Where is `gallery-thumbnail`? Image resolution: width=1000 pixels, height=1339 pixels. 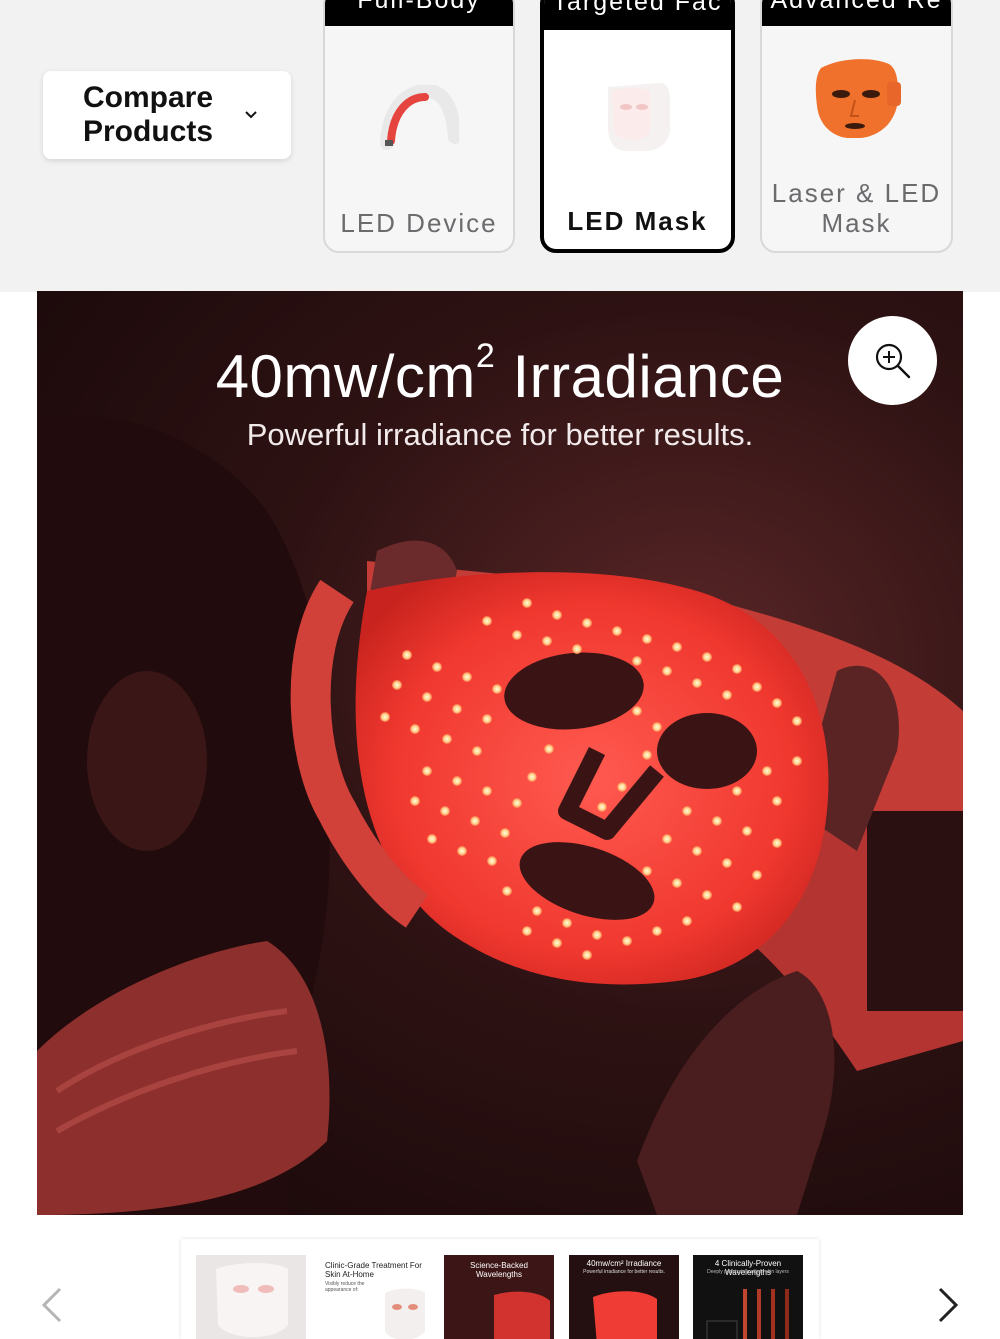 gallery-thumbnail is located at coordinates (251, 1297).